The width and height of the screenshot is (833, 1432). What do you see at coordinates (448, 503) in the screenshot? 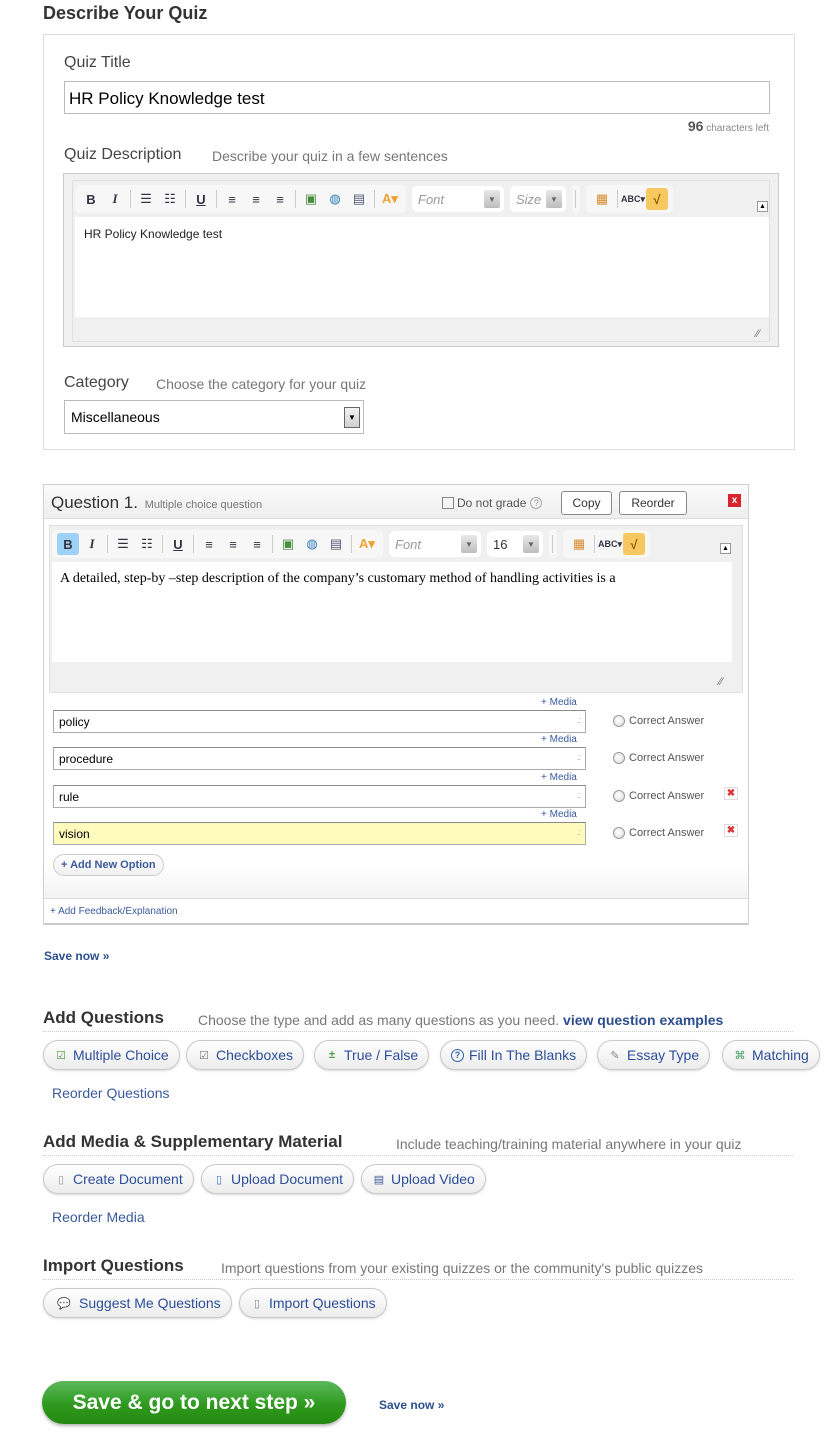
I see `do-not-grade-checkbox` at bounding box center [448, 503].